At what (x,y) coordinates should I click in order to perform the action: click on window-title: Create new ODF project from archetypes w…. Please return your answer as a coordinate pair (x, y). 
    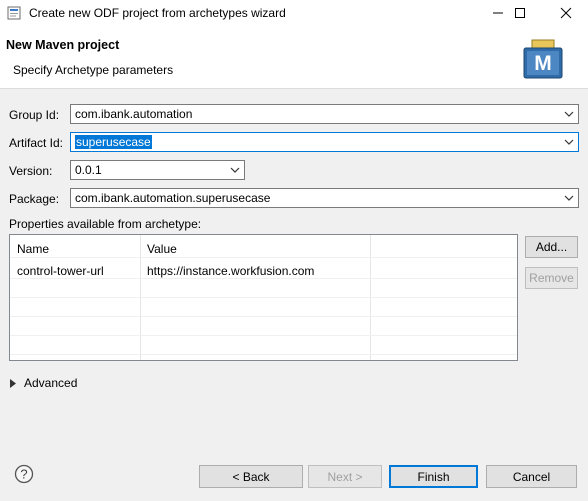
    Looking at the image, I should click on (157, 13).